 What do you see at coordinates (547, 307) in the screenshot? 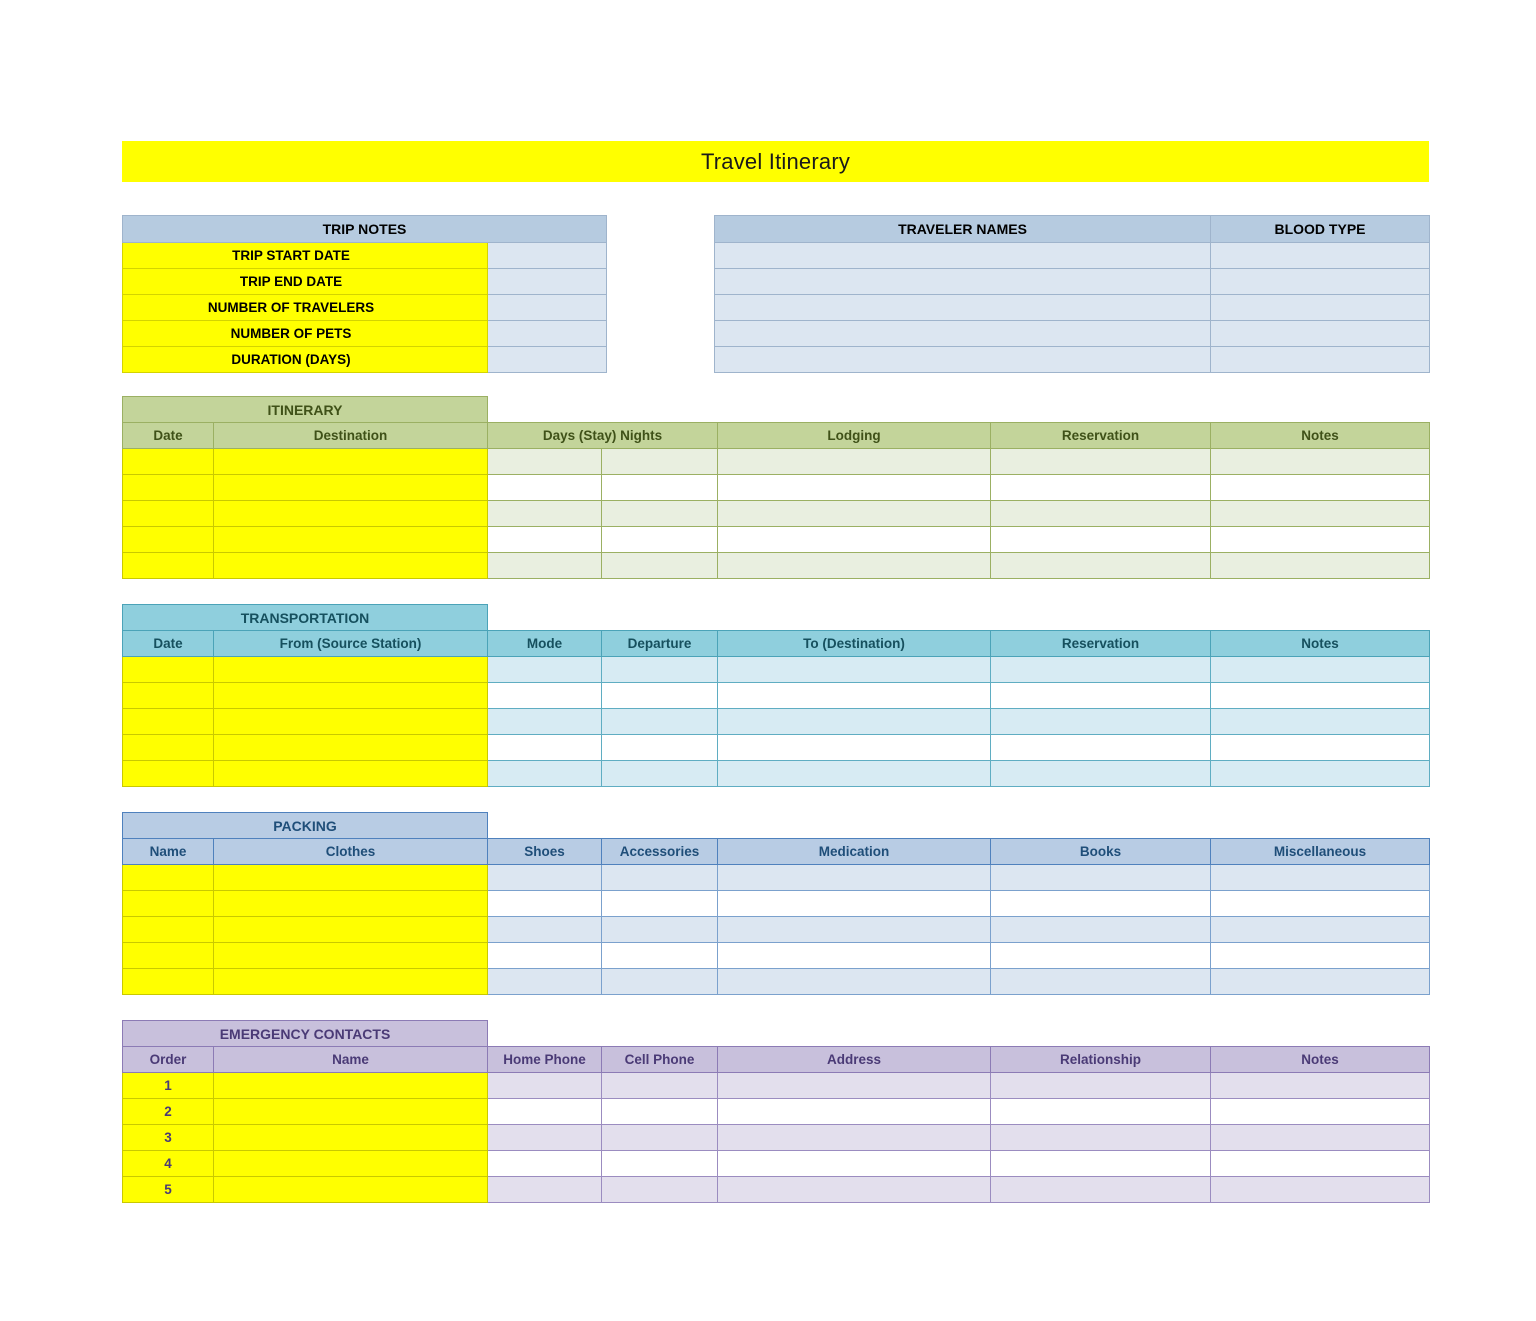
I see `number-of-travelers-input` at bounding box center [547, 307].